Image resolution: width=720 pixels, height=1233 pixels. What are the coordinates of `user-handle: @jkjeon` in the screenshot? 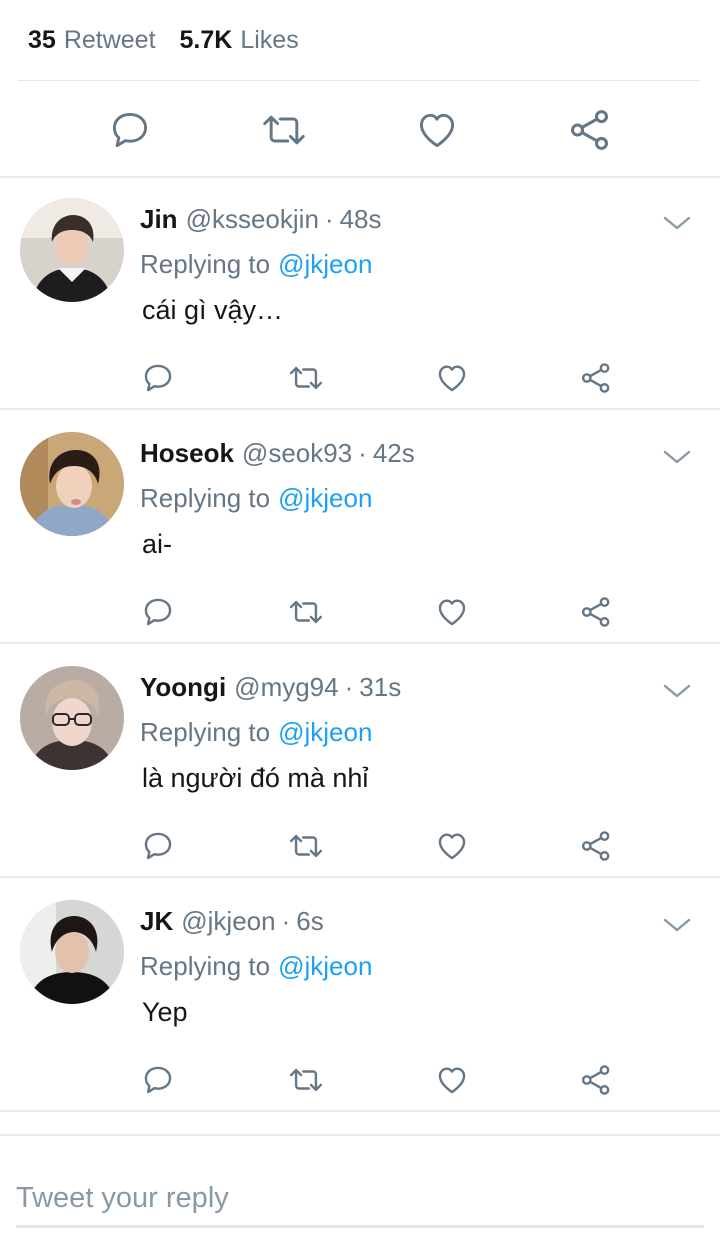 It's located at (228, 921).